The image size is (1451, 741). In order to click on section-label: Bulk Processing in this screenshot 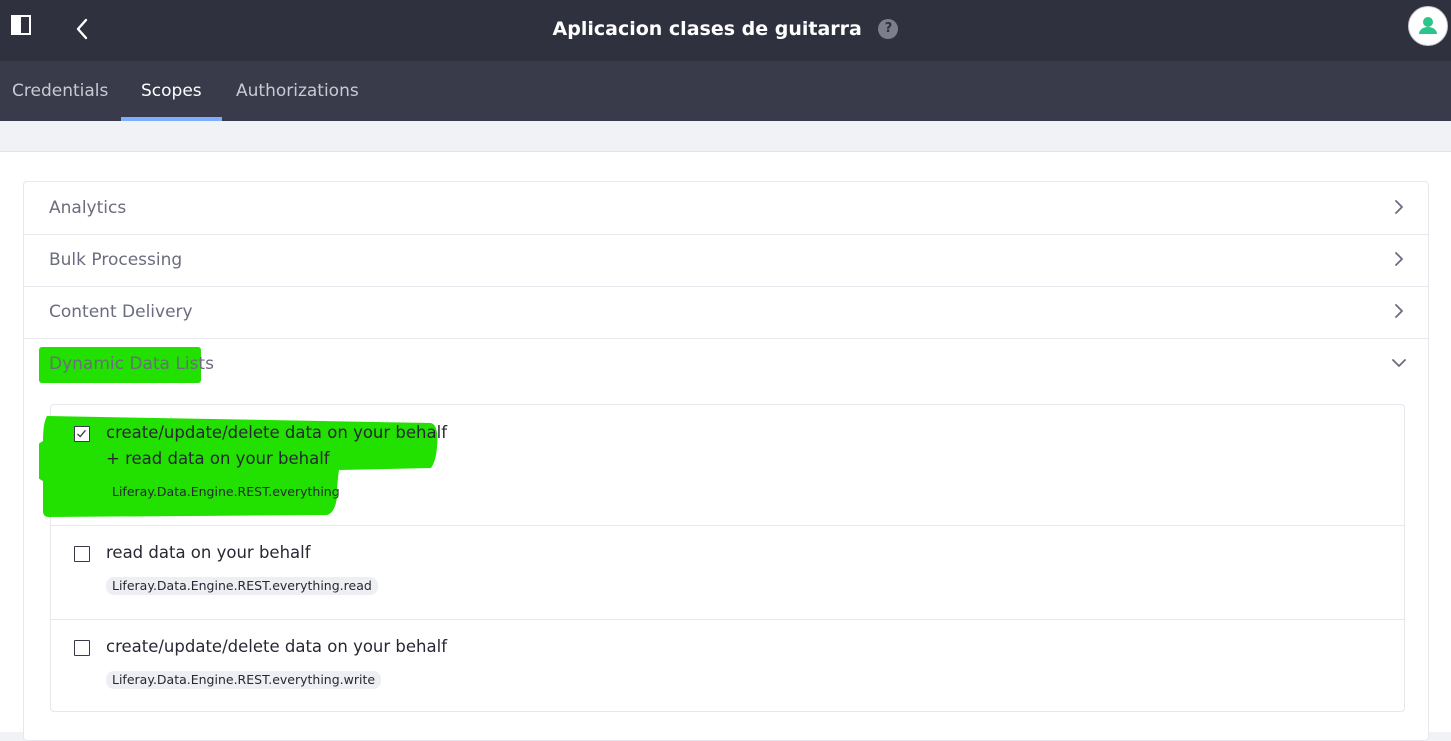, I will do `click(116, 260)`.